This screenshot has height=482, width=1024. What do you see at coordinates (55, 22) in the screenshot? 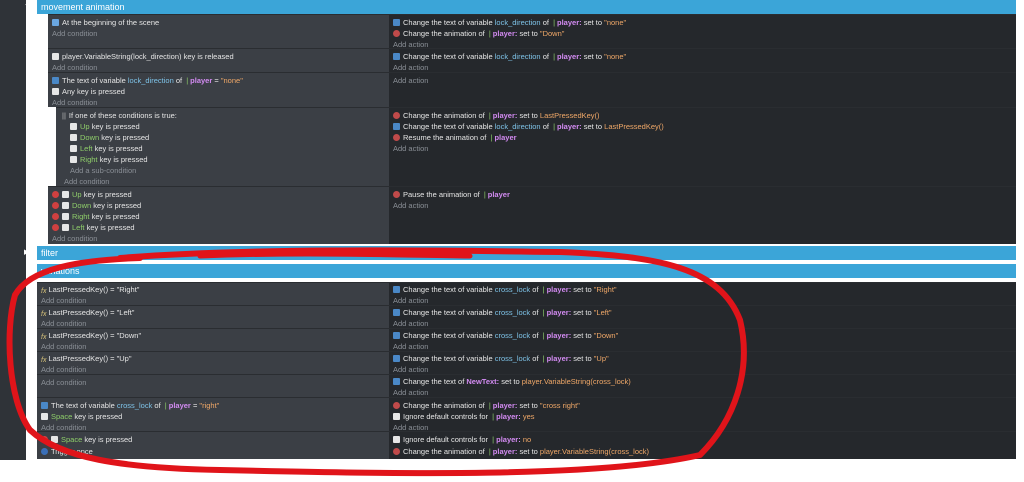
I see `scene-icon` at bounding box center [55, 22].